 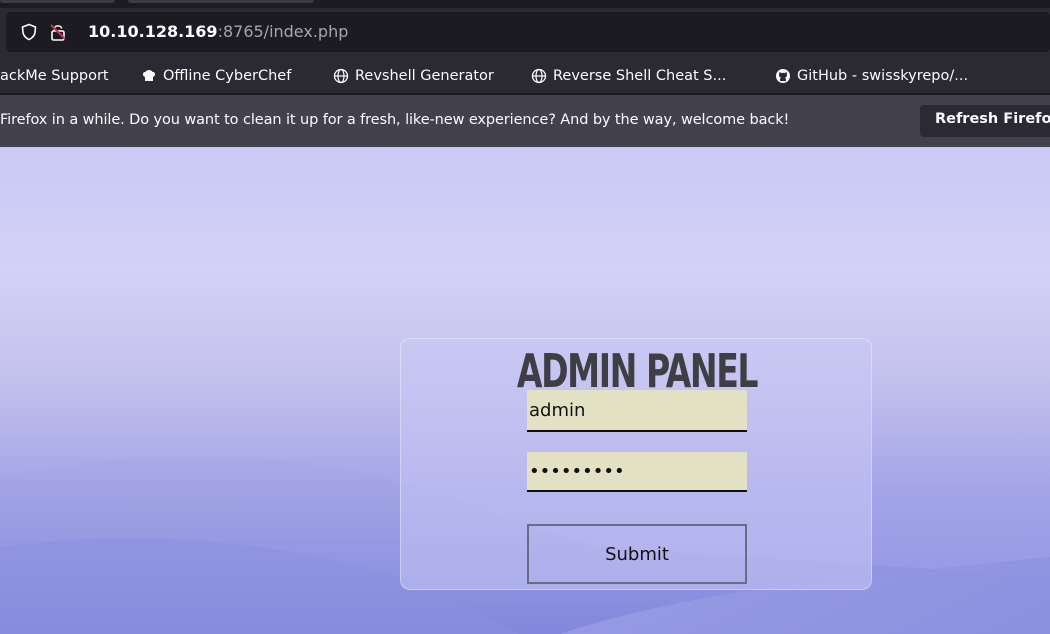 What do you see at coordinates (57, 1) in the screenshot?
I see `tab-edge` at bounding box center [57, 1].